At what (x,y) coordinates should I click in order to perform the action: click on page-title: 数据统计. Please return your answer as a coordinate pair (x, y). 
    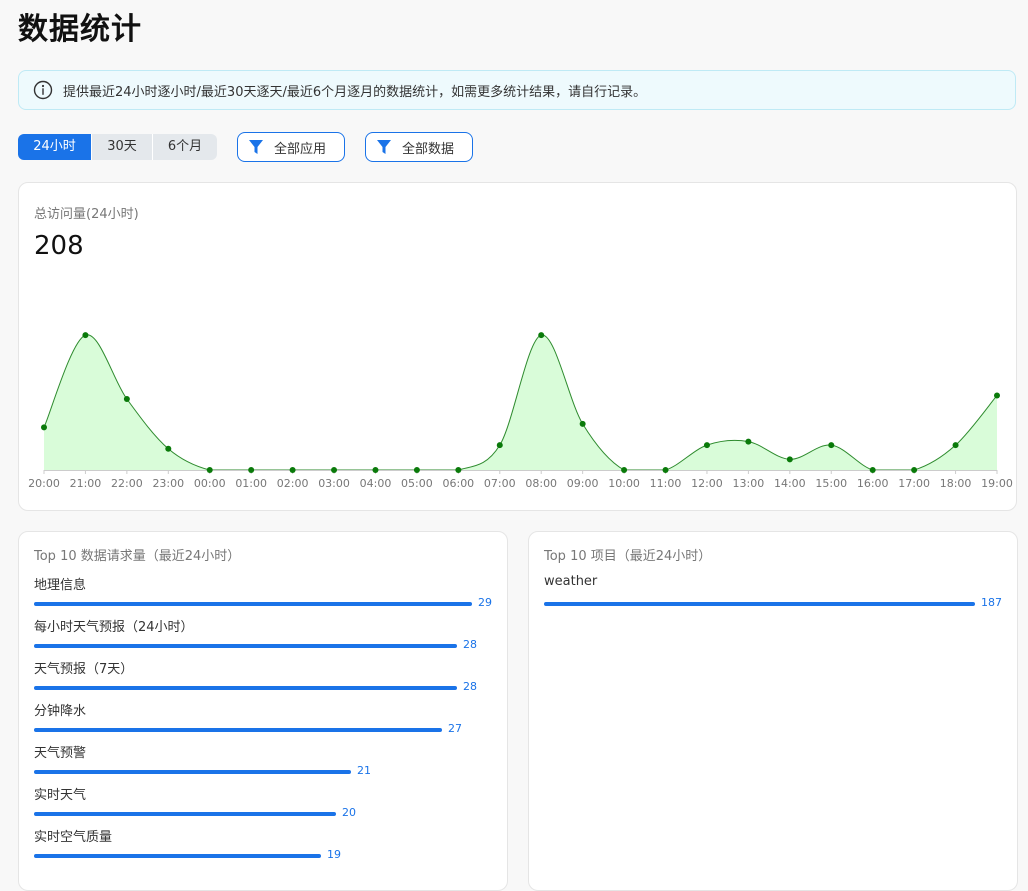
    Looking at the image, I should click on (80, 29).